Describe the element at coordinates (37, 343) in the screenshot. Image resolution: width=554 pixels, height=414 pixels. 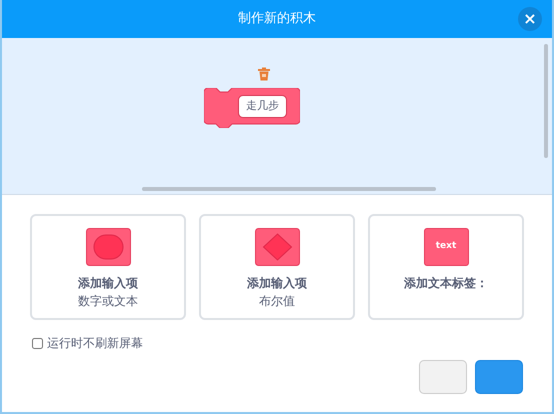
I see `checkbox` at that location.